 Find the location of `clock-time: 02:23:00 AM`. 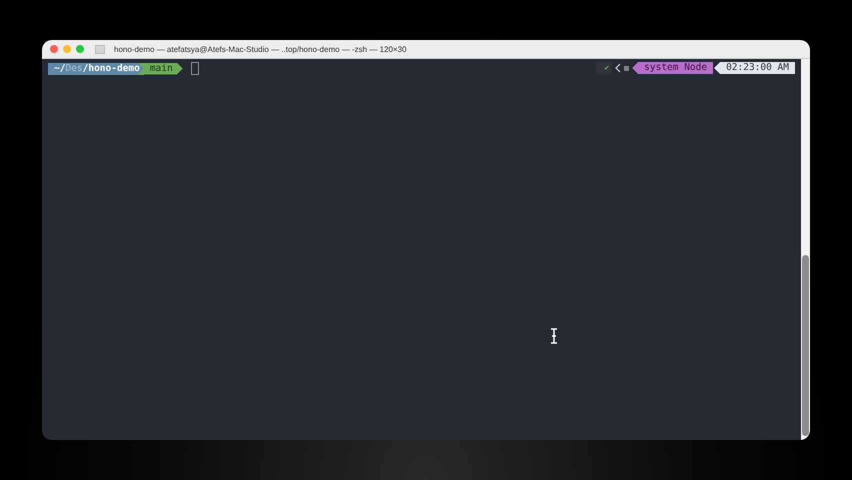

clock-time: 02:23:00 AM is located at coordinates (754, 68).